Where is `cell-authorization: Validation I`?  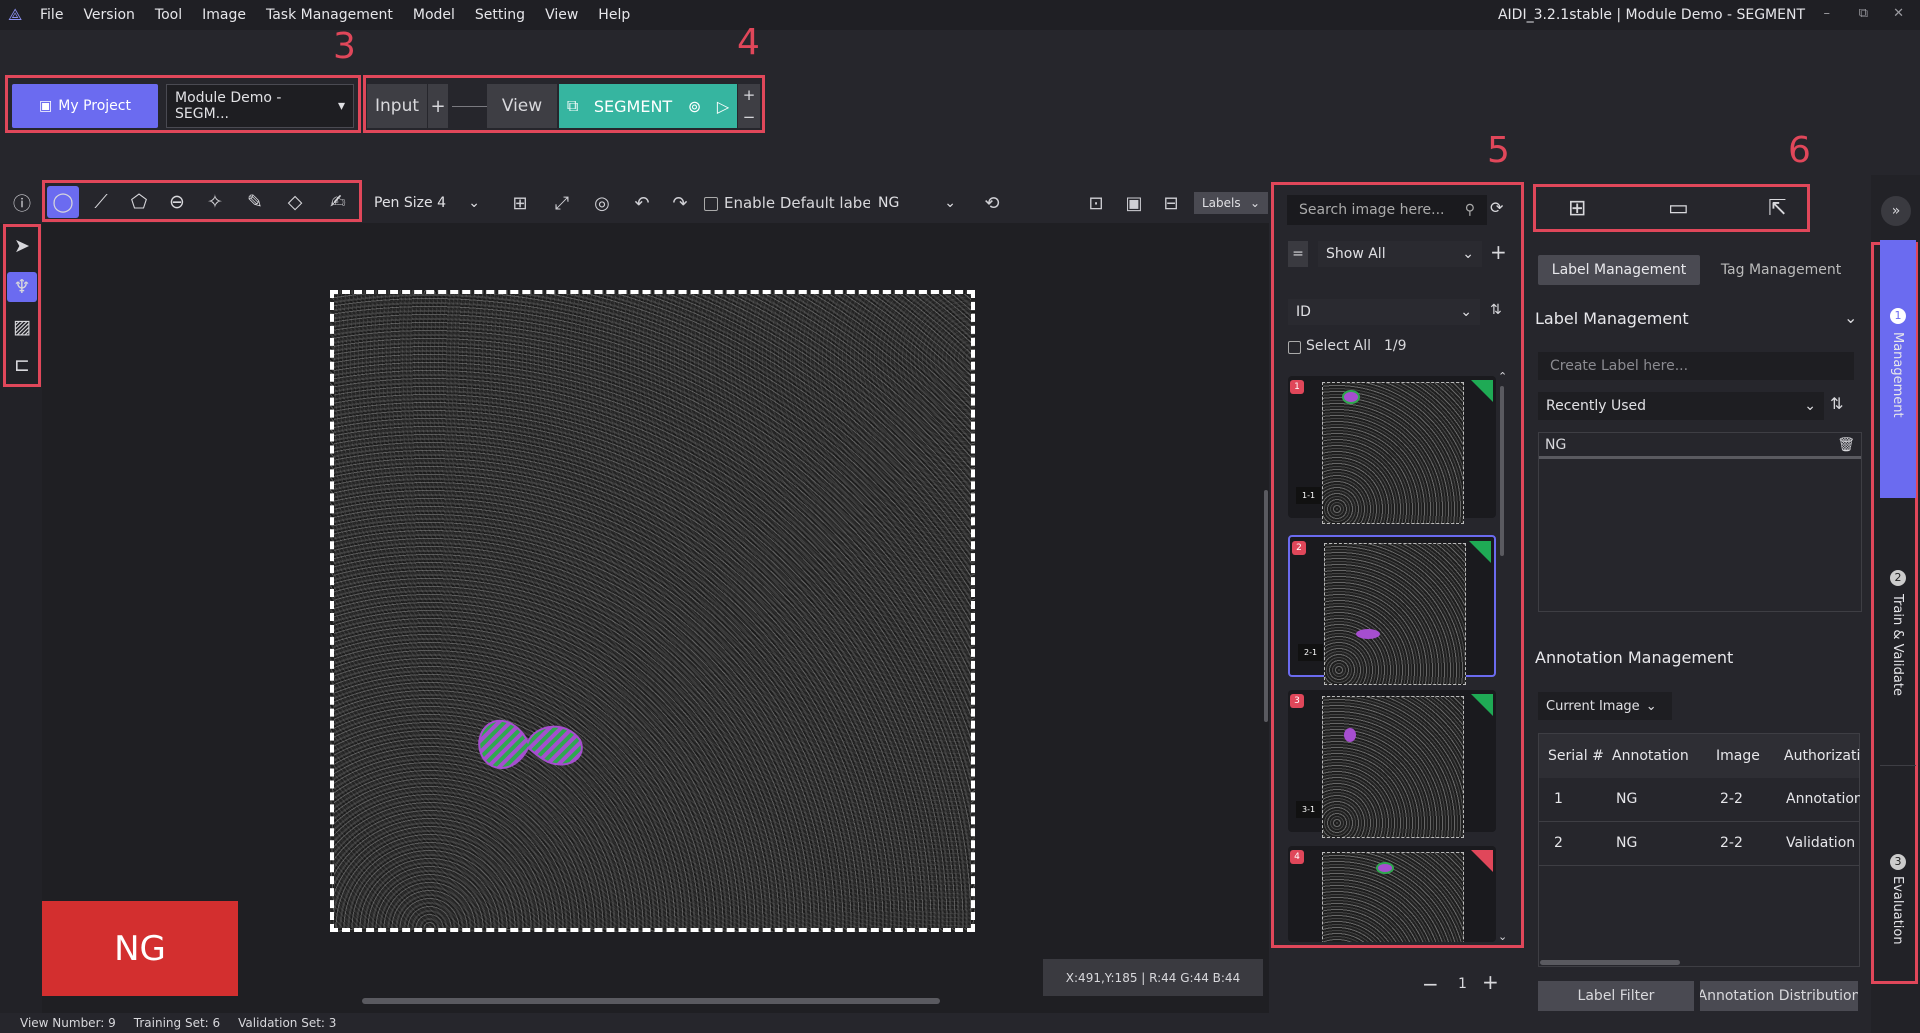
cell-authorization: Validation I is located at coordinates (1823, 843).